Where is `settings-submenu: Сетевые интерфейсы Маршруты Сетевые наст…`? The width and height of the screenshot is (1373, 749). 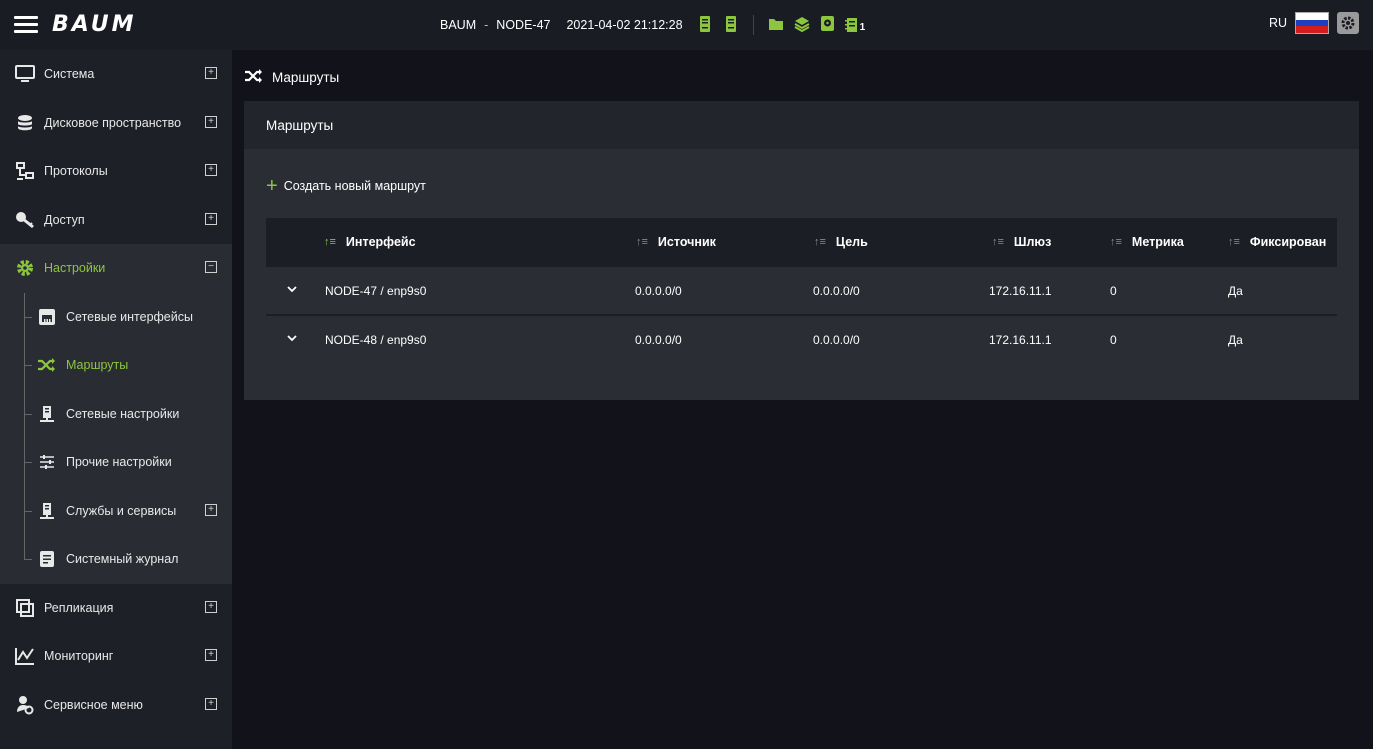
settings-submenu: Сетевые интерфейсы Маршруты Сетевые наст… is located at coordinates (116, 438).